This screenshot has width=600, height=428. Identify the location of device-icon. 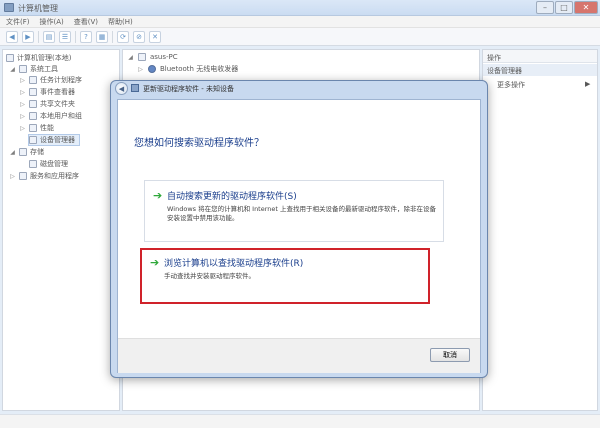
(135, 88).